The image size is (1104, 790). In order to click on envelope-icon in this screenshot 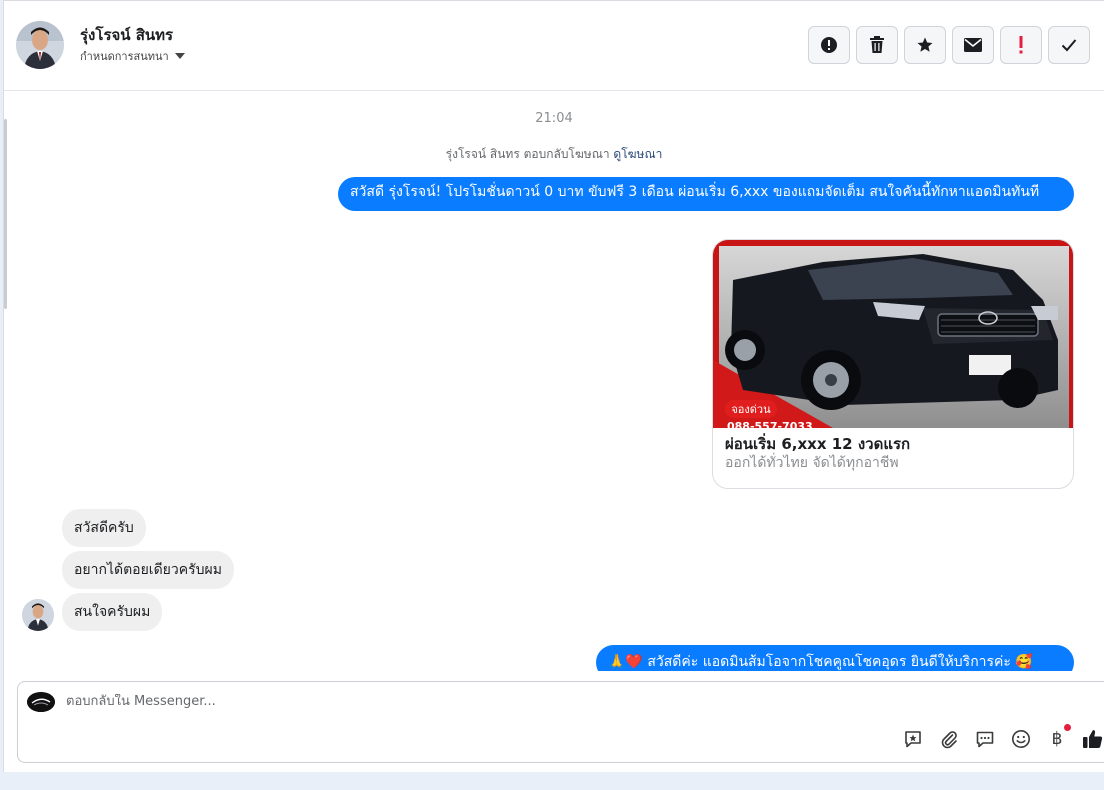, I will do `click(973, 45)`.